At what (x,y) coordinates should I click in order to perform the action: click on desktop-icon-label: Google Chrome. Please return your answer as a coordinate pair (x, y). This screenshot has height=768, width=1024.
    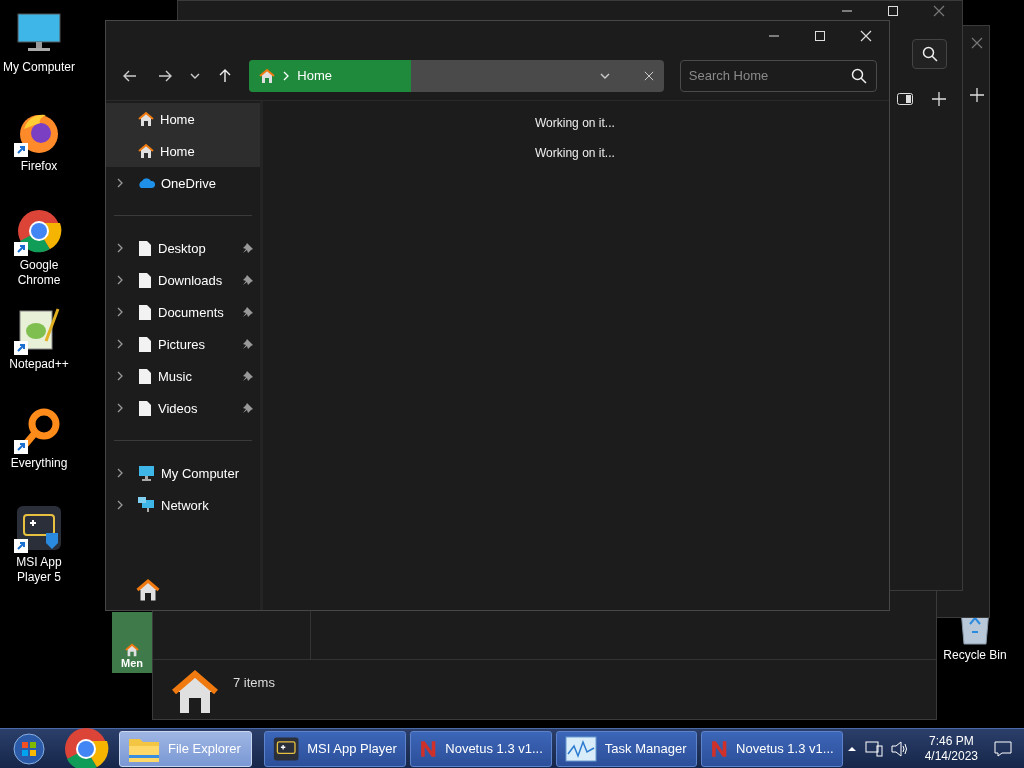
    Looking at the image, I should click on (39, 273).